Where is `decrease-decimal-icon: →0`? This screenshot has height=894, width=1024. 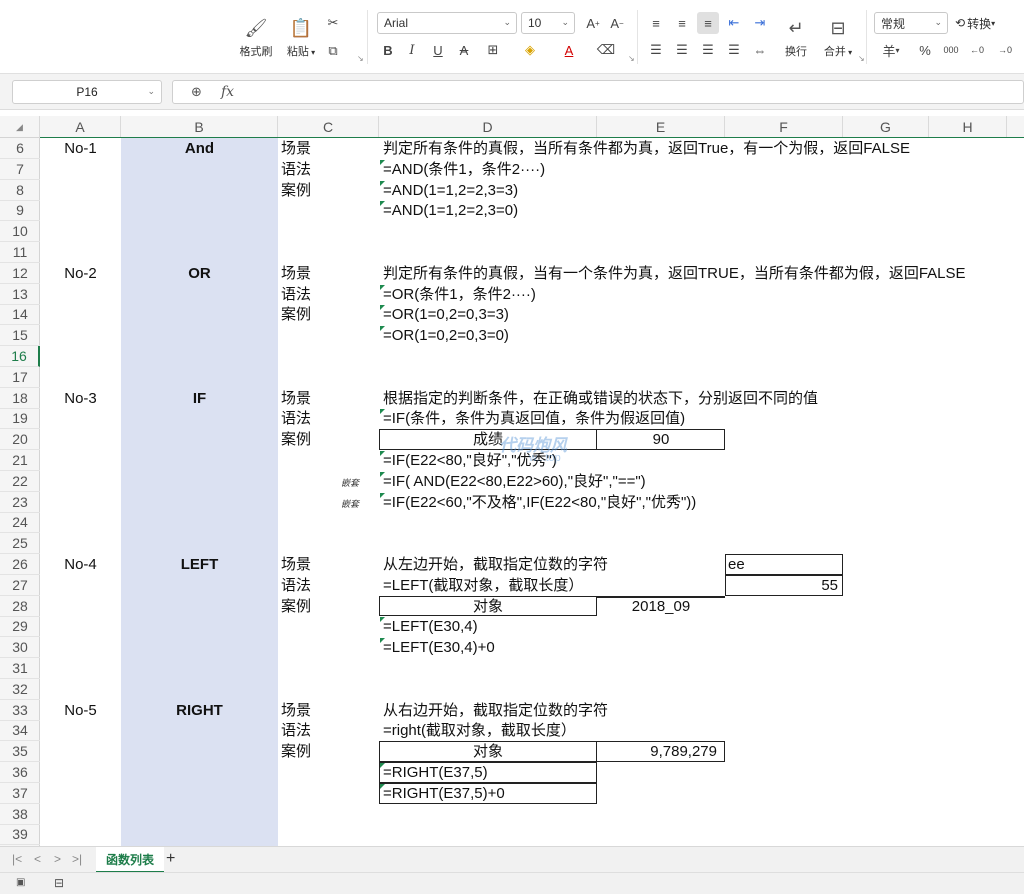 decrease-decimal-icon: →0 is located at coordinates (1005, 50).